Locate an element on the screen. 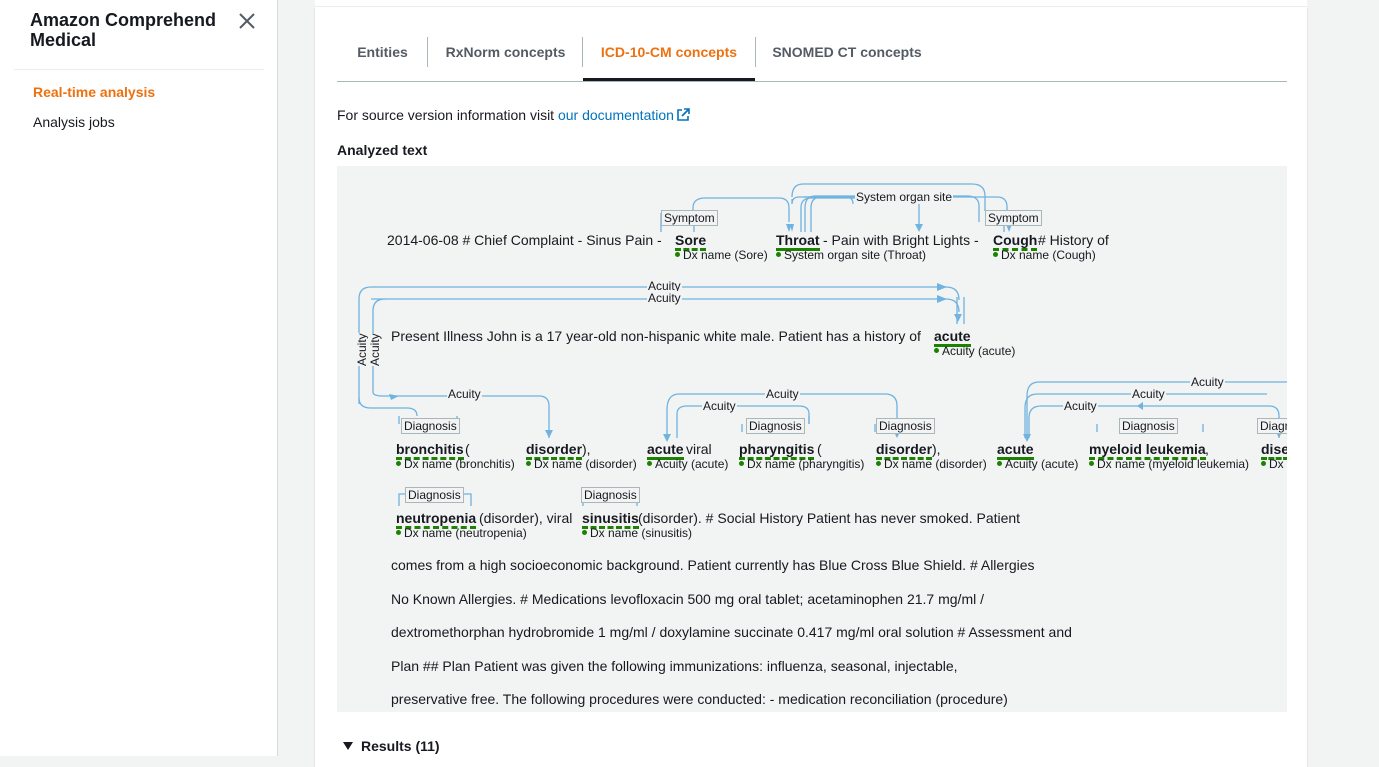 The height and width of the screenshot is (767, 1379). entity-sub-label: Dx name (Cough) is located at coordinates (1044, 255).